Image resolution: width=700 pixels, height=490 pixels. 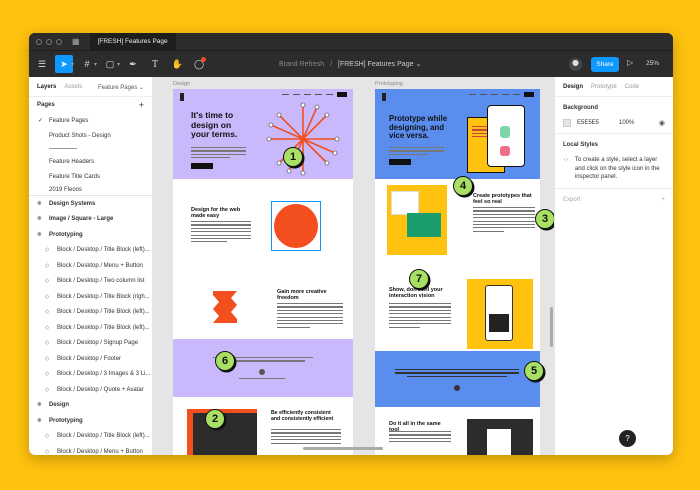 What do you see at coordinates (199, 64) in the screenshot?
I see `comment-tool-button: ◯` at bounding box center [199, 64].